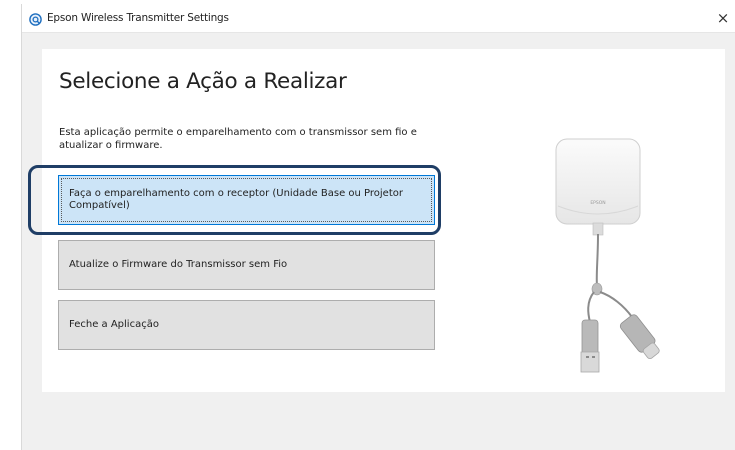 This screenshot has height=450, width=735. What do you see at coordinates (203, 81) in the screenshot?
I see `page-title: Selecione a Ação a Realizar` at bounding box center [203, 81].